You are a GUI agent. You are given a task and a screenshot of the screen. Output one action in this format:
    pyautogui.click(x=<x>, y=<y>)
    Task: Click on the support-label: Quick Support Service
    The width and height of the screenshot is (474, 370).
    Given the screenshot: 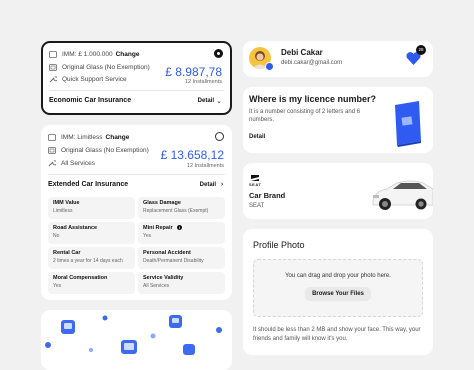 What is the action you would take?
    pyautogui.click(x=94, y=79)
    